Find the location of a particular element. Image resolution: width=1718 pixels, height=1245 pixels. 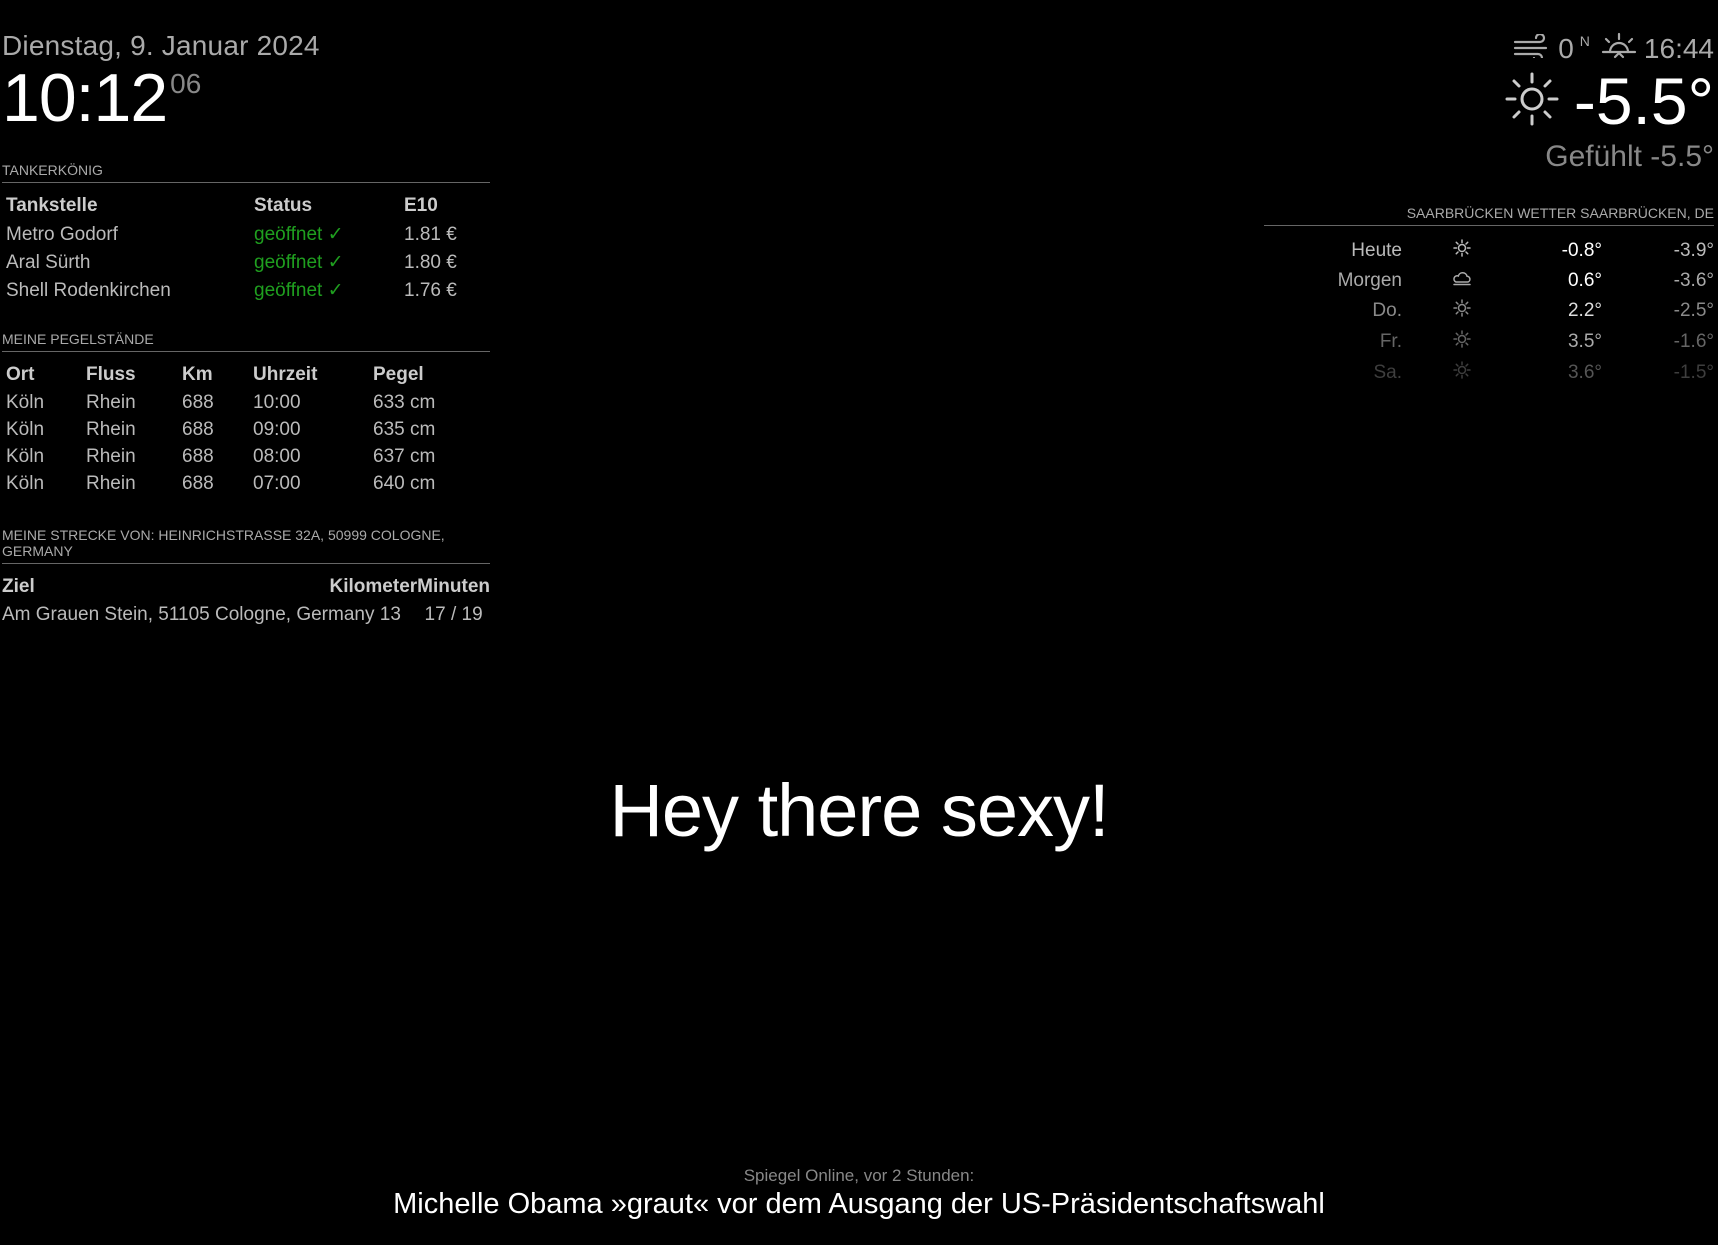

forecast-day: Heute is located at coordinates (1376, 250).